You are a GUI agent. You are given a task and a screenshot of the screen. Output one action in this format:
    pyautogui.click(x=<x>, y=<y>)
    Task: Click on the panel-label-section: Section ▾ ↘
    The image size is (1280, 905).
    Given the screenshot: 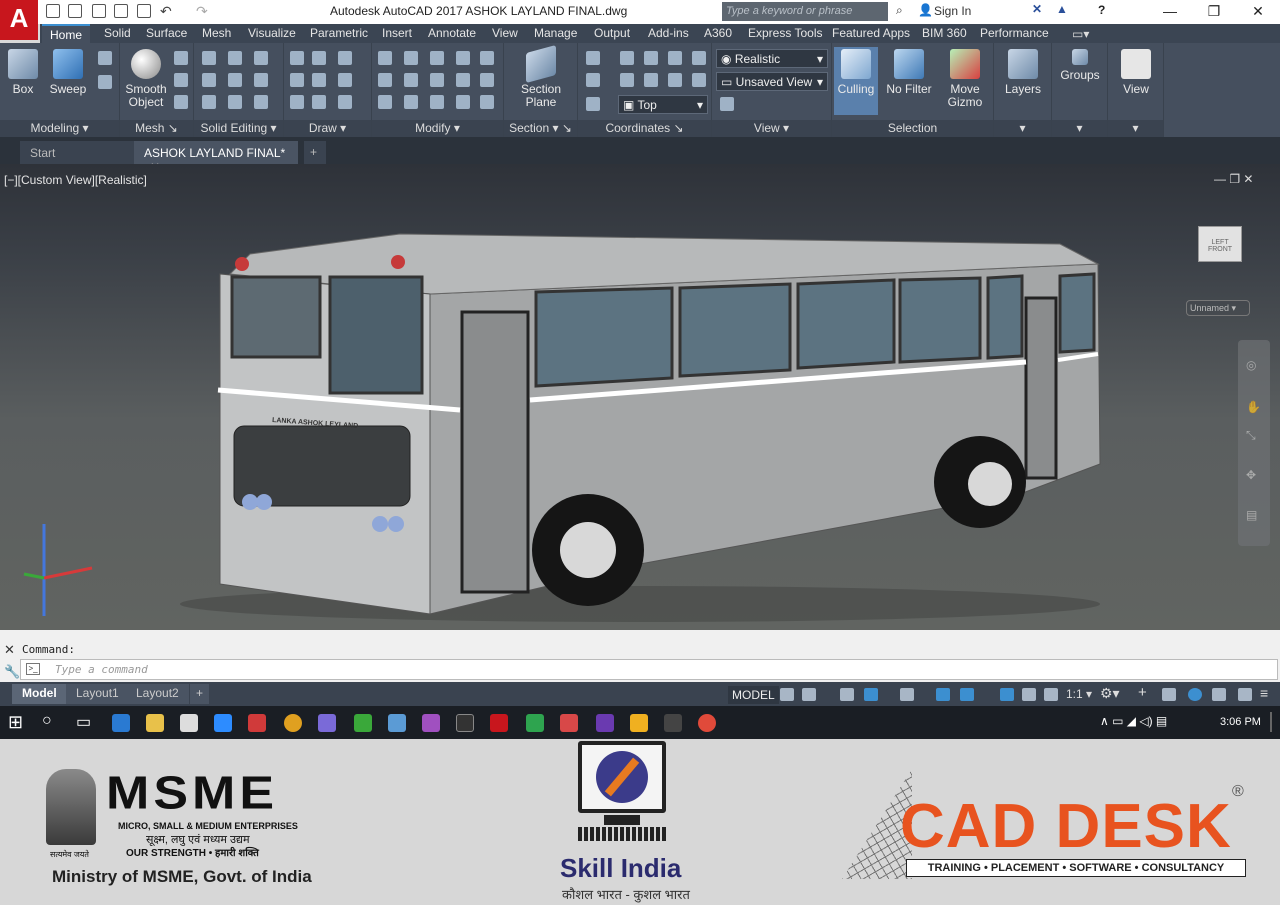 What is the action you would take?
    pyautogui.click(x=540, y=128)
    